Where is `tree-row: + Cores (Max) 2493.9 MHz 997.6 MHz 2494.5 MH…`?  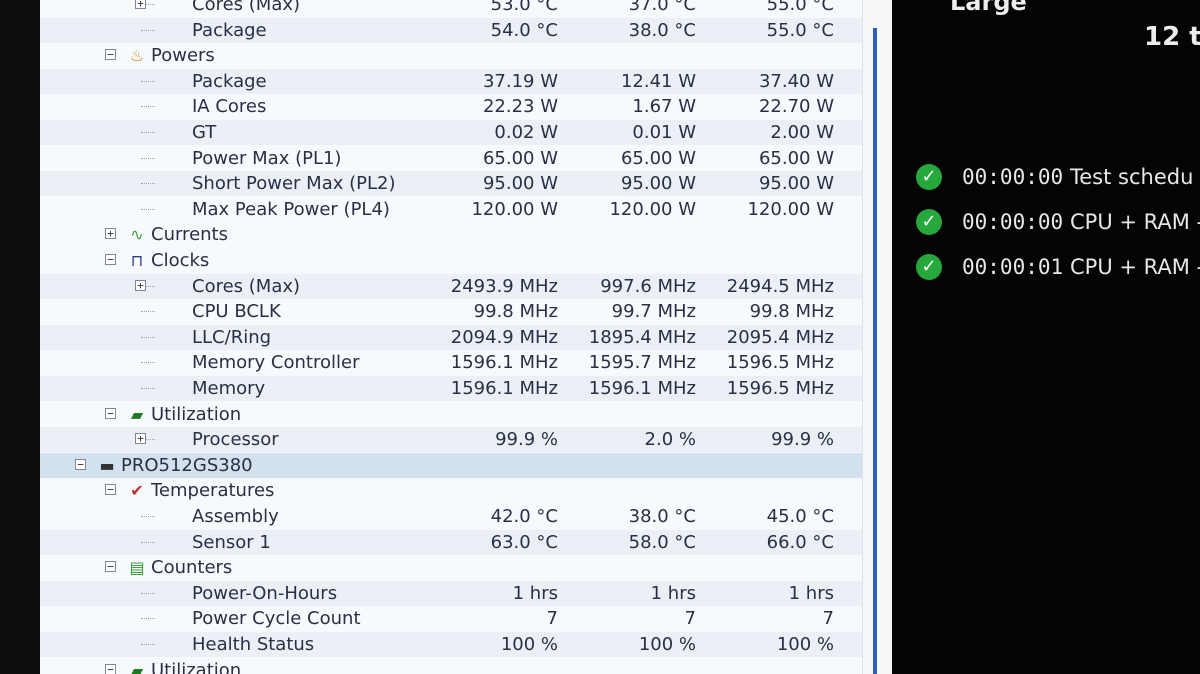
tree-row: + Cores (Max) 2493.9 MHz 997.6 MHz 2494.5 MH… is located at coordinates (451, 286).